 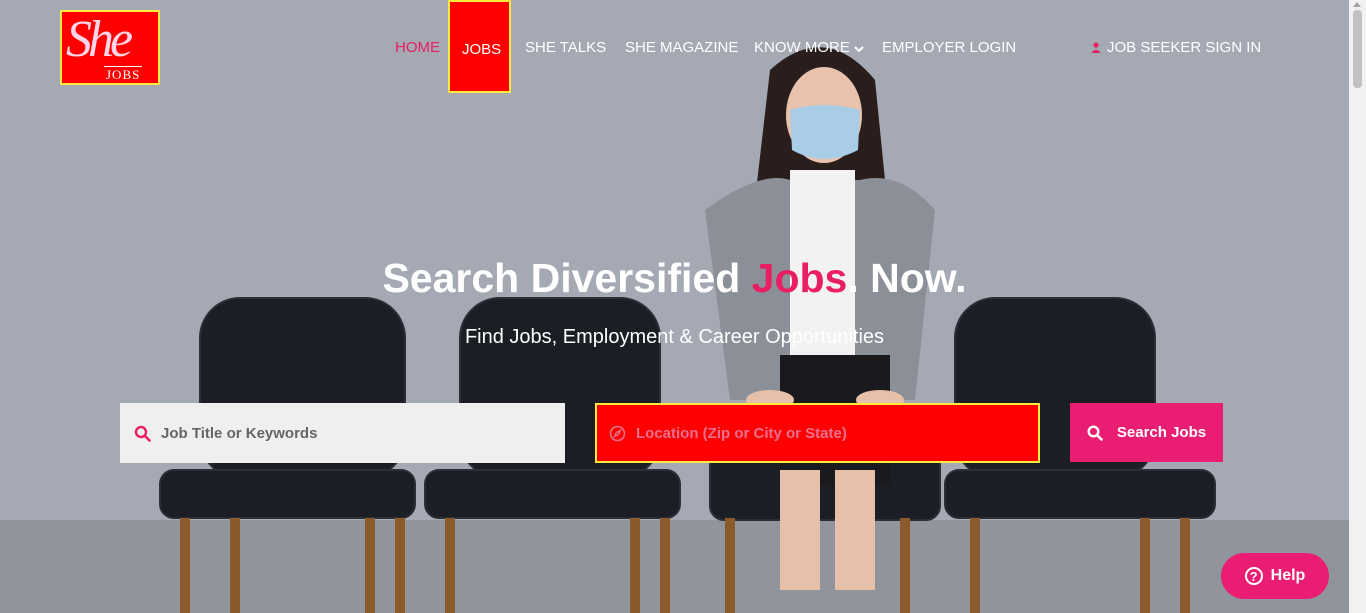 I want to click on location-field, so click(x=817, y=433).